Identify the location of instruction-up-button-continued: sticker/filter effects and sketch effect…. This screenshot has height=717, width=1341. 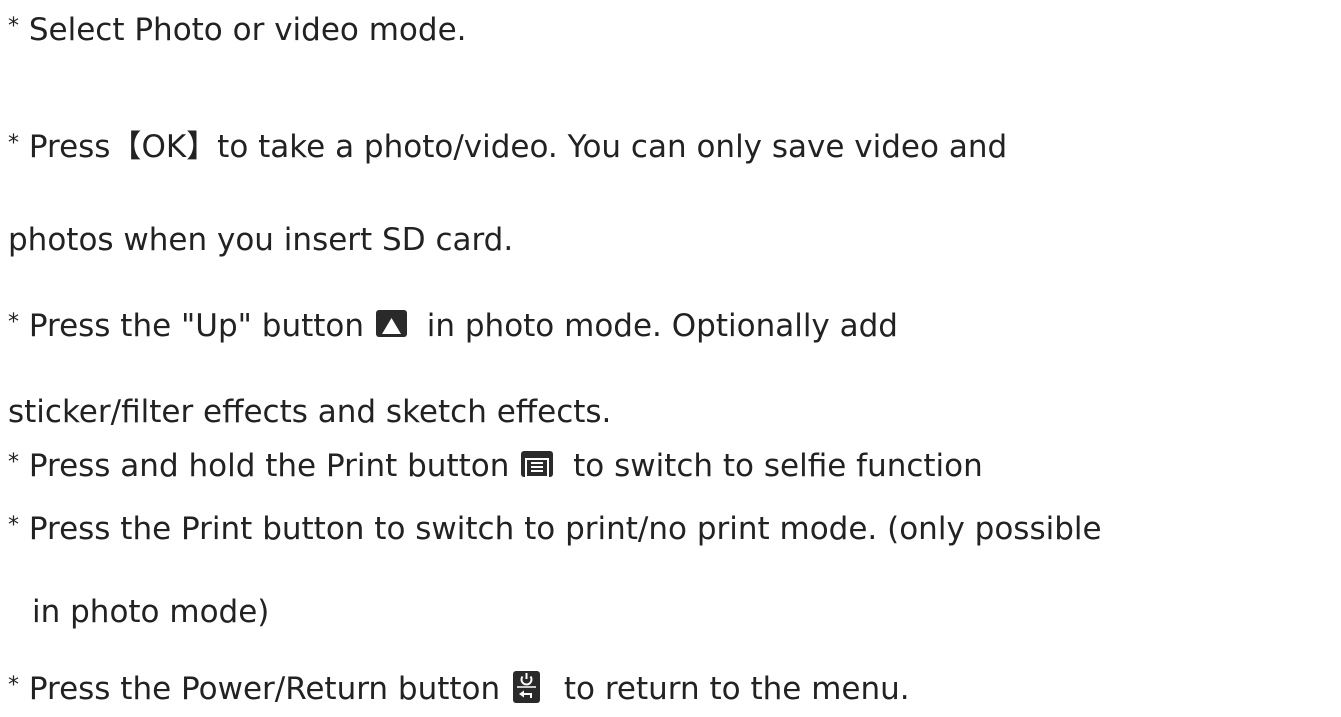
(309, 412).